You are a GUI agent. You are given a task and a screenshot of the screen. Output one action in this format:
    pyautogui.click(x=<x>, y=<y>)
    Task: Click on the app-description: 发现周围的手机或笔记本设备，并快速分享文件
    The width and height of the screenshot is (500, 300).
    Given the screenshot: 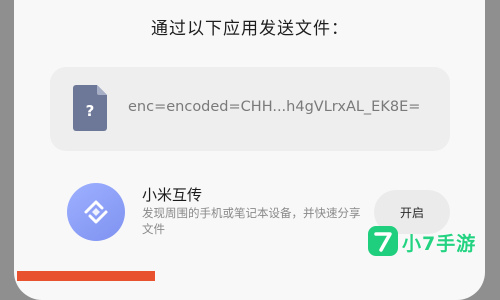 What is the action you would take?
    pyautogui.click(x=251, y=221)
    